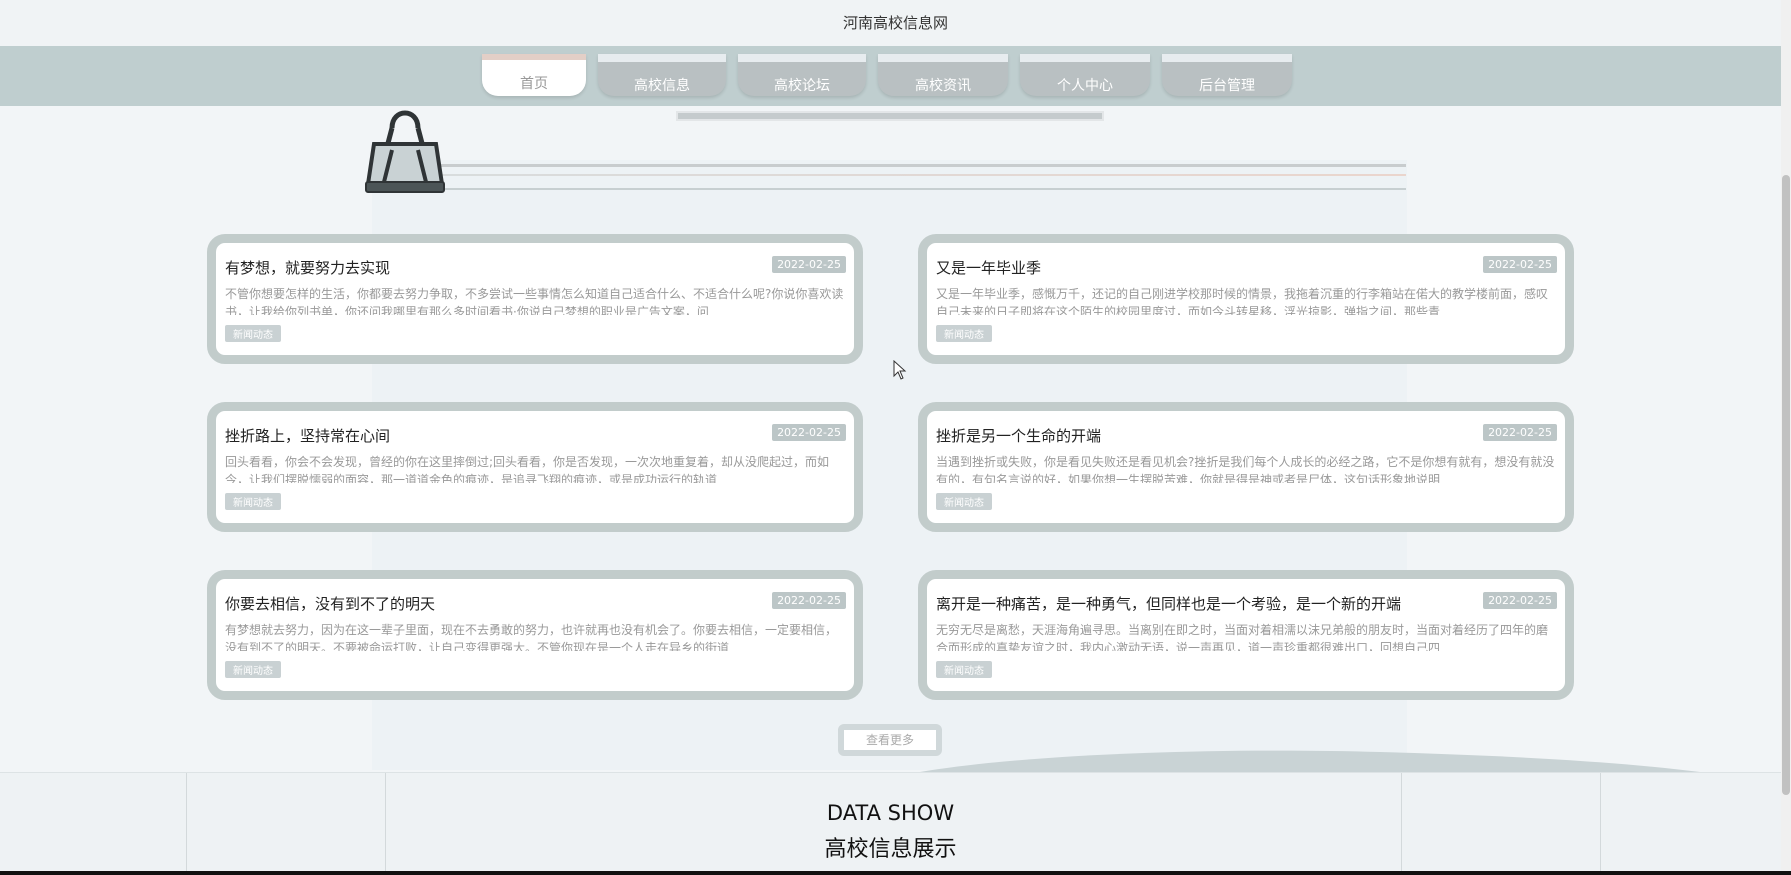 Image resolution: width=1791 pixels, height=875 pixels. What do you see at coordinates (534, 75) in the screenshot?
I see `nav-item-home: 首页` at bounding box center [534, 75].